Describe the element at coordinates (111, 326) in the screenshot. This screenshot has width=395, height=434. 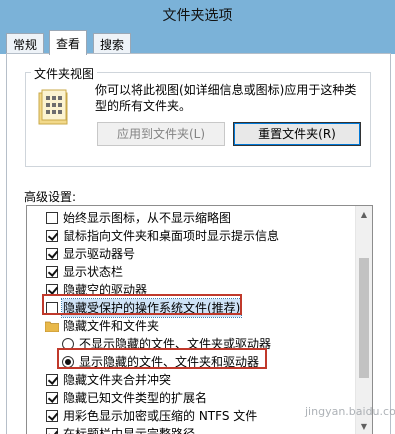
I see `list-item-label: 隐藏文件和文件夹` at that location.